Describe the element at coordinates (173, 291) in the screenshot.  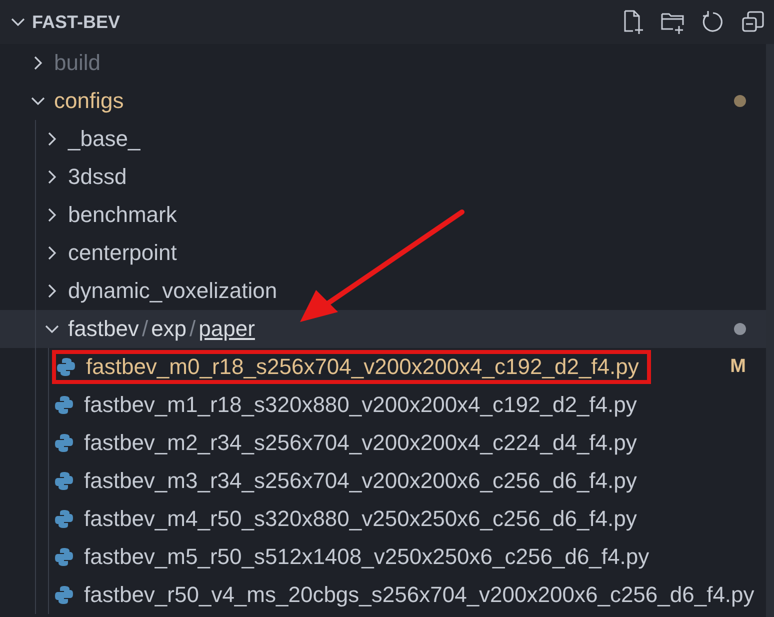
I see `folder-name: dynamic_voxelization` at that location.